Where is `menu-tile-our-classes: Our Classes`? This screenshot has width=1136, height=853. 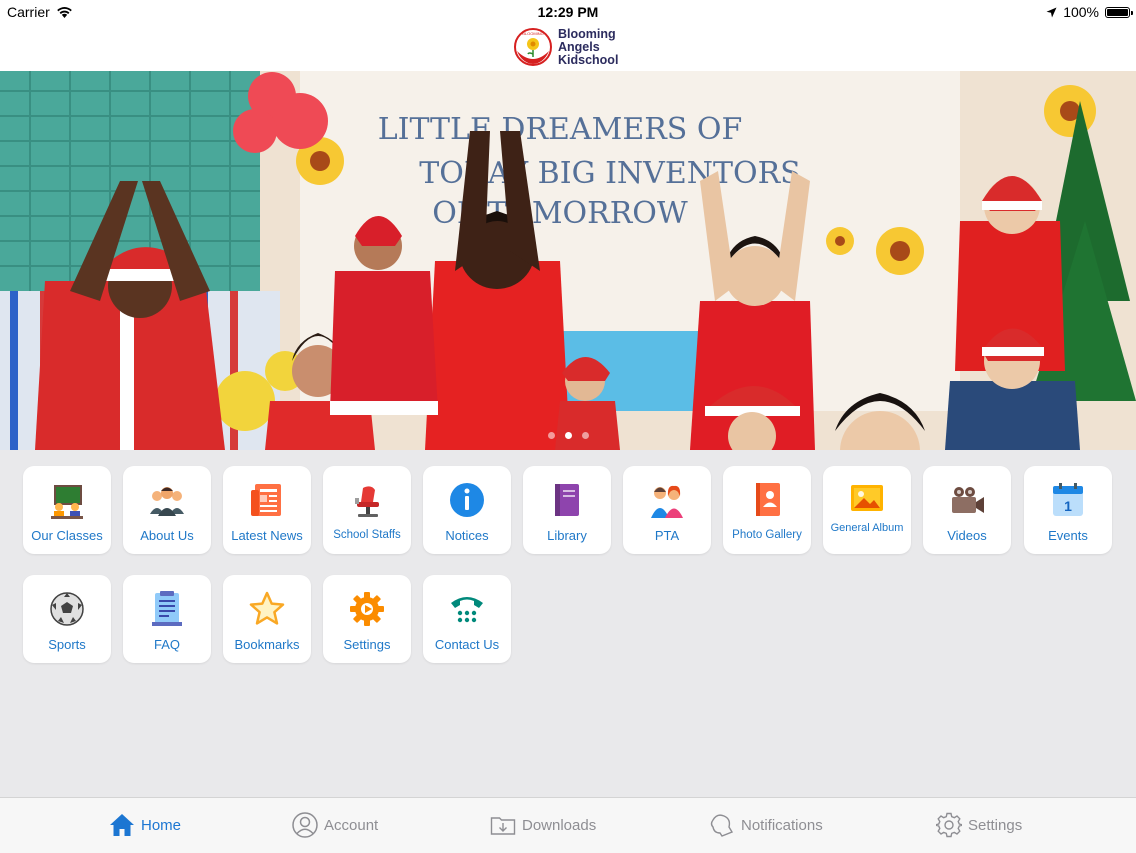 menu-tile-our-classes: Our Classes is located at coordinates (67, 510).